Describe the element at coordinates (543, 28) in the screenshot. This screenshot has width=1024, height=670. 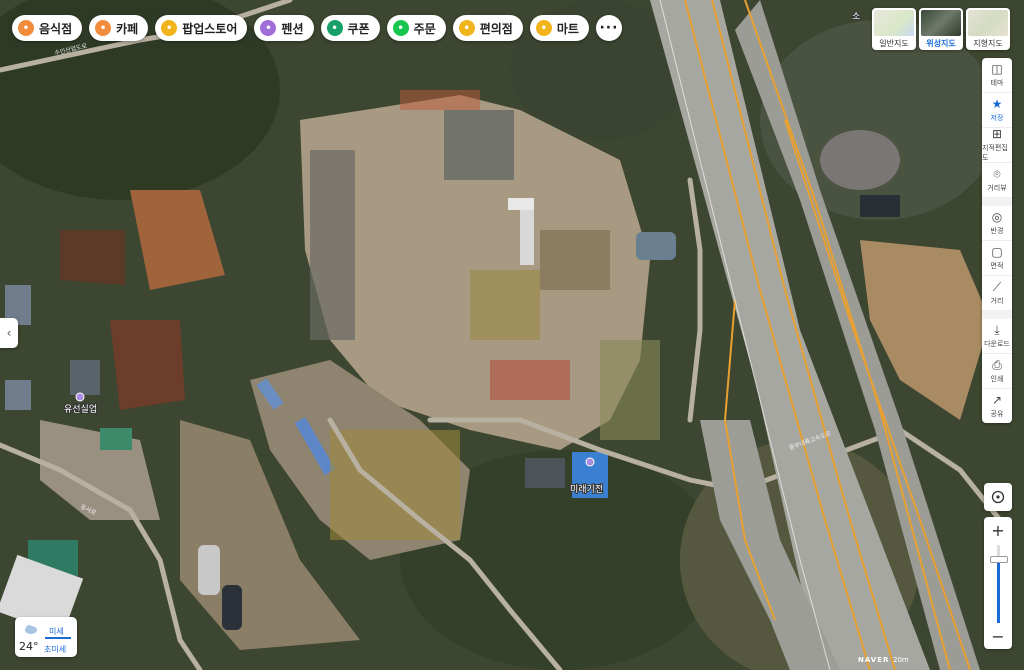
I see `mart-icon: •` at that location.